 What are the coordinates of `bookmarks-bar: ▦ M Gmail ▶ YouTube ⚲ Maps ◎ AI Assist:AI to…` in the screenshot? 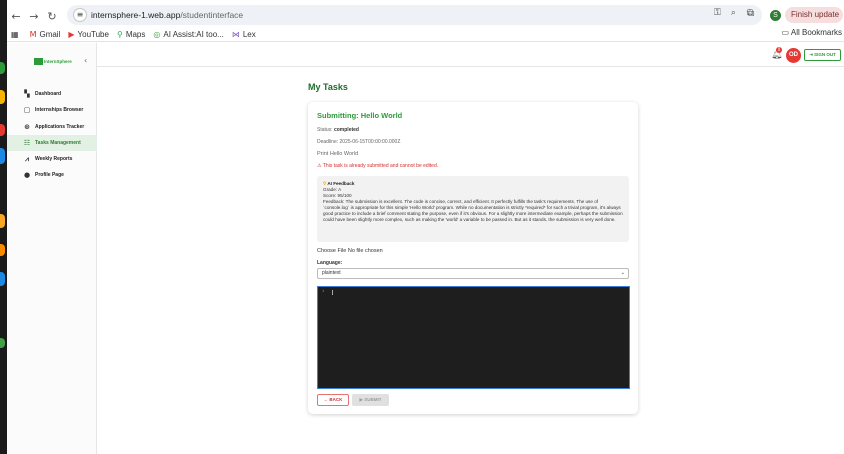 It's located at (425, 34).